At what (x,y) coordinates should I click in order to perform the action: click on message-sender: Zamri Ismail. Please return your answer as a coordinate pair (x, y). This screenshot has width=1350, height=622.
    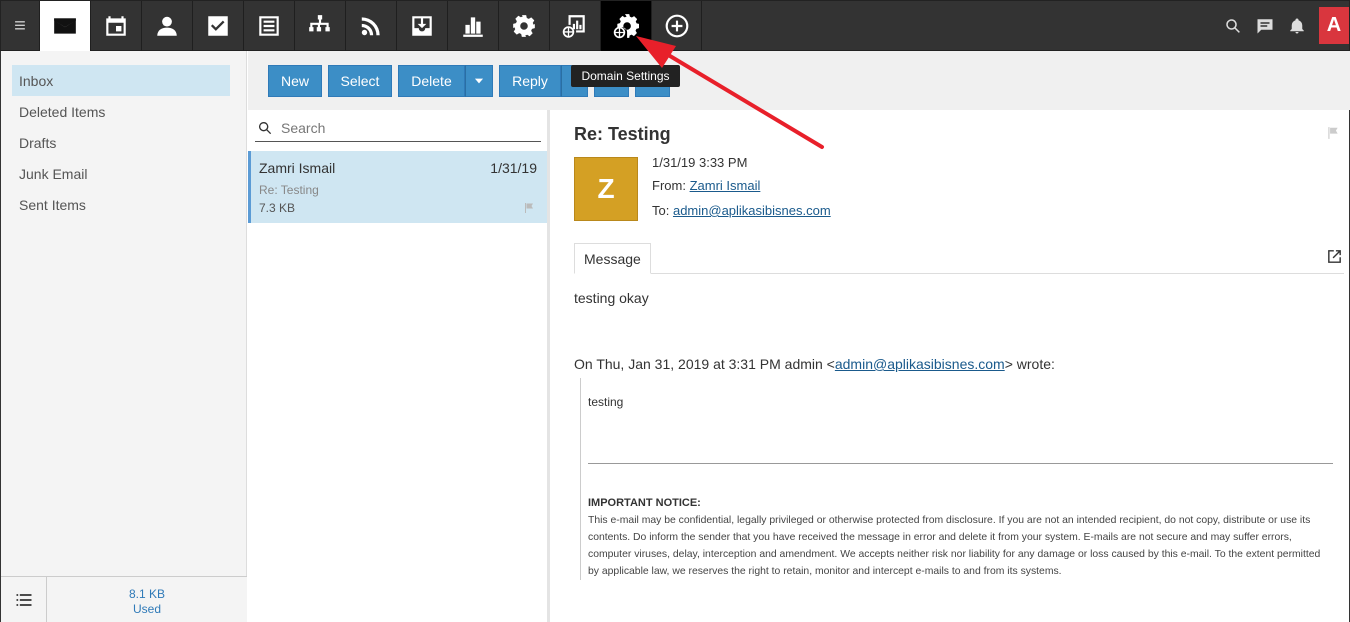
    Looking at the image, I should click on (297, 168).